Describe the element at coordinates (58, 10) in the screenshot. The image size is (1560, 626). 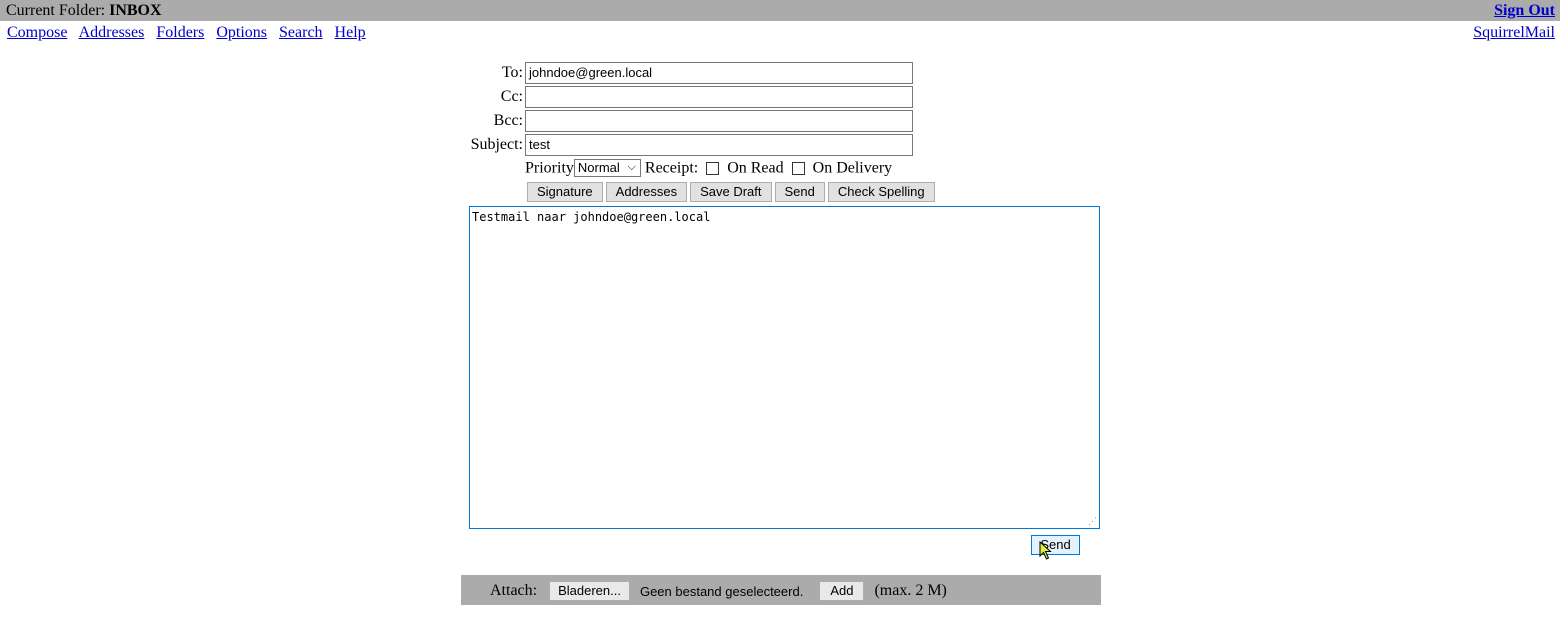
I see `current-folder-prefix: Current Folder:` at that location.